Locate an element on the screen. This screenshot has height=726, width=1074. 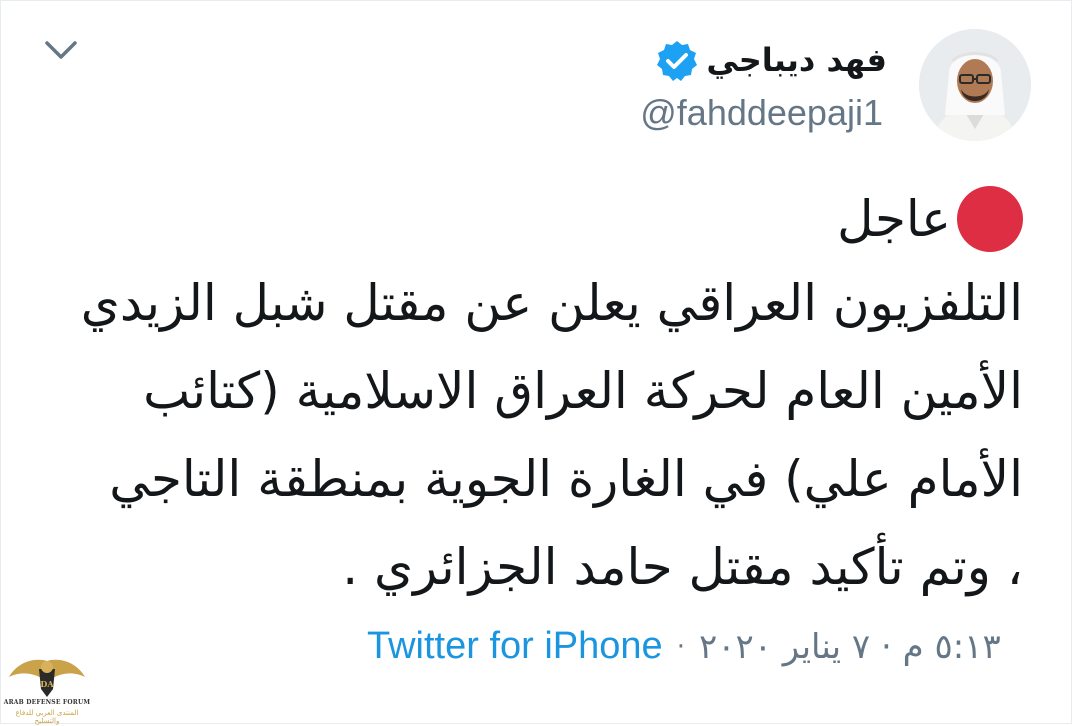
urgent-line: عاجل is located at coordinates (523, 219).